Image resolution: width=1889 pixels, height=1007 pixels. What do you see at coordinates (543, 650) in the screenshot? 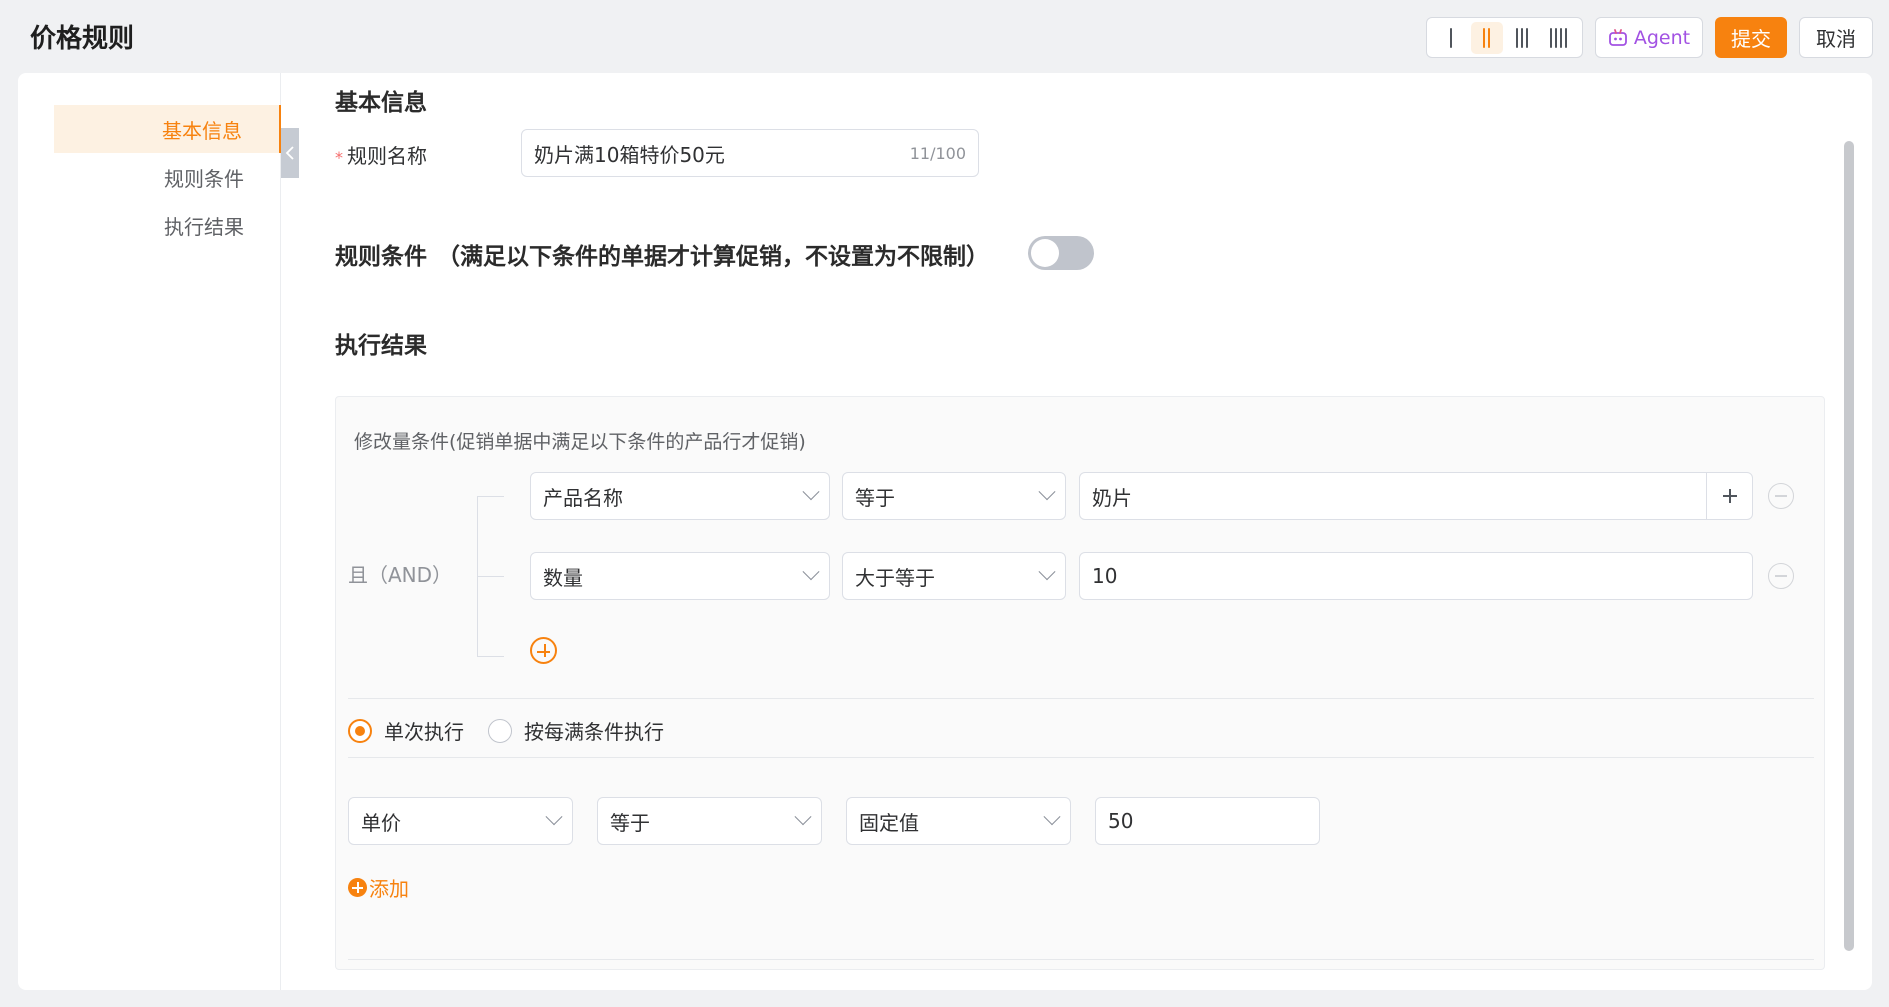
I see `add-condition-icon` at bounding box center [543, 650].